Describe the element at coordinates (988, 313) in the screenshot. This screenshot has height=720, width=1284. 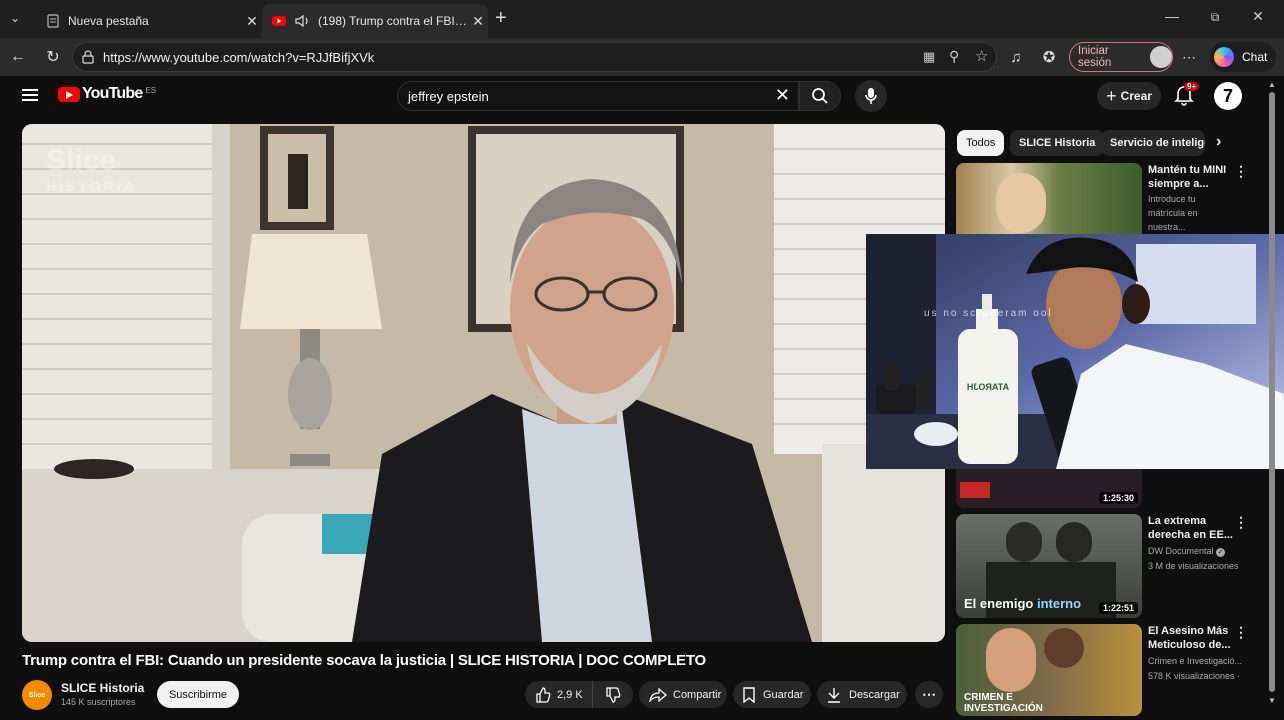
I see `pip-caption: us no scroneram ool` at that location.